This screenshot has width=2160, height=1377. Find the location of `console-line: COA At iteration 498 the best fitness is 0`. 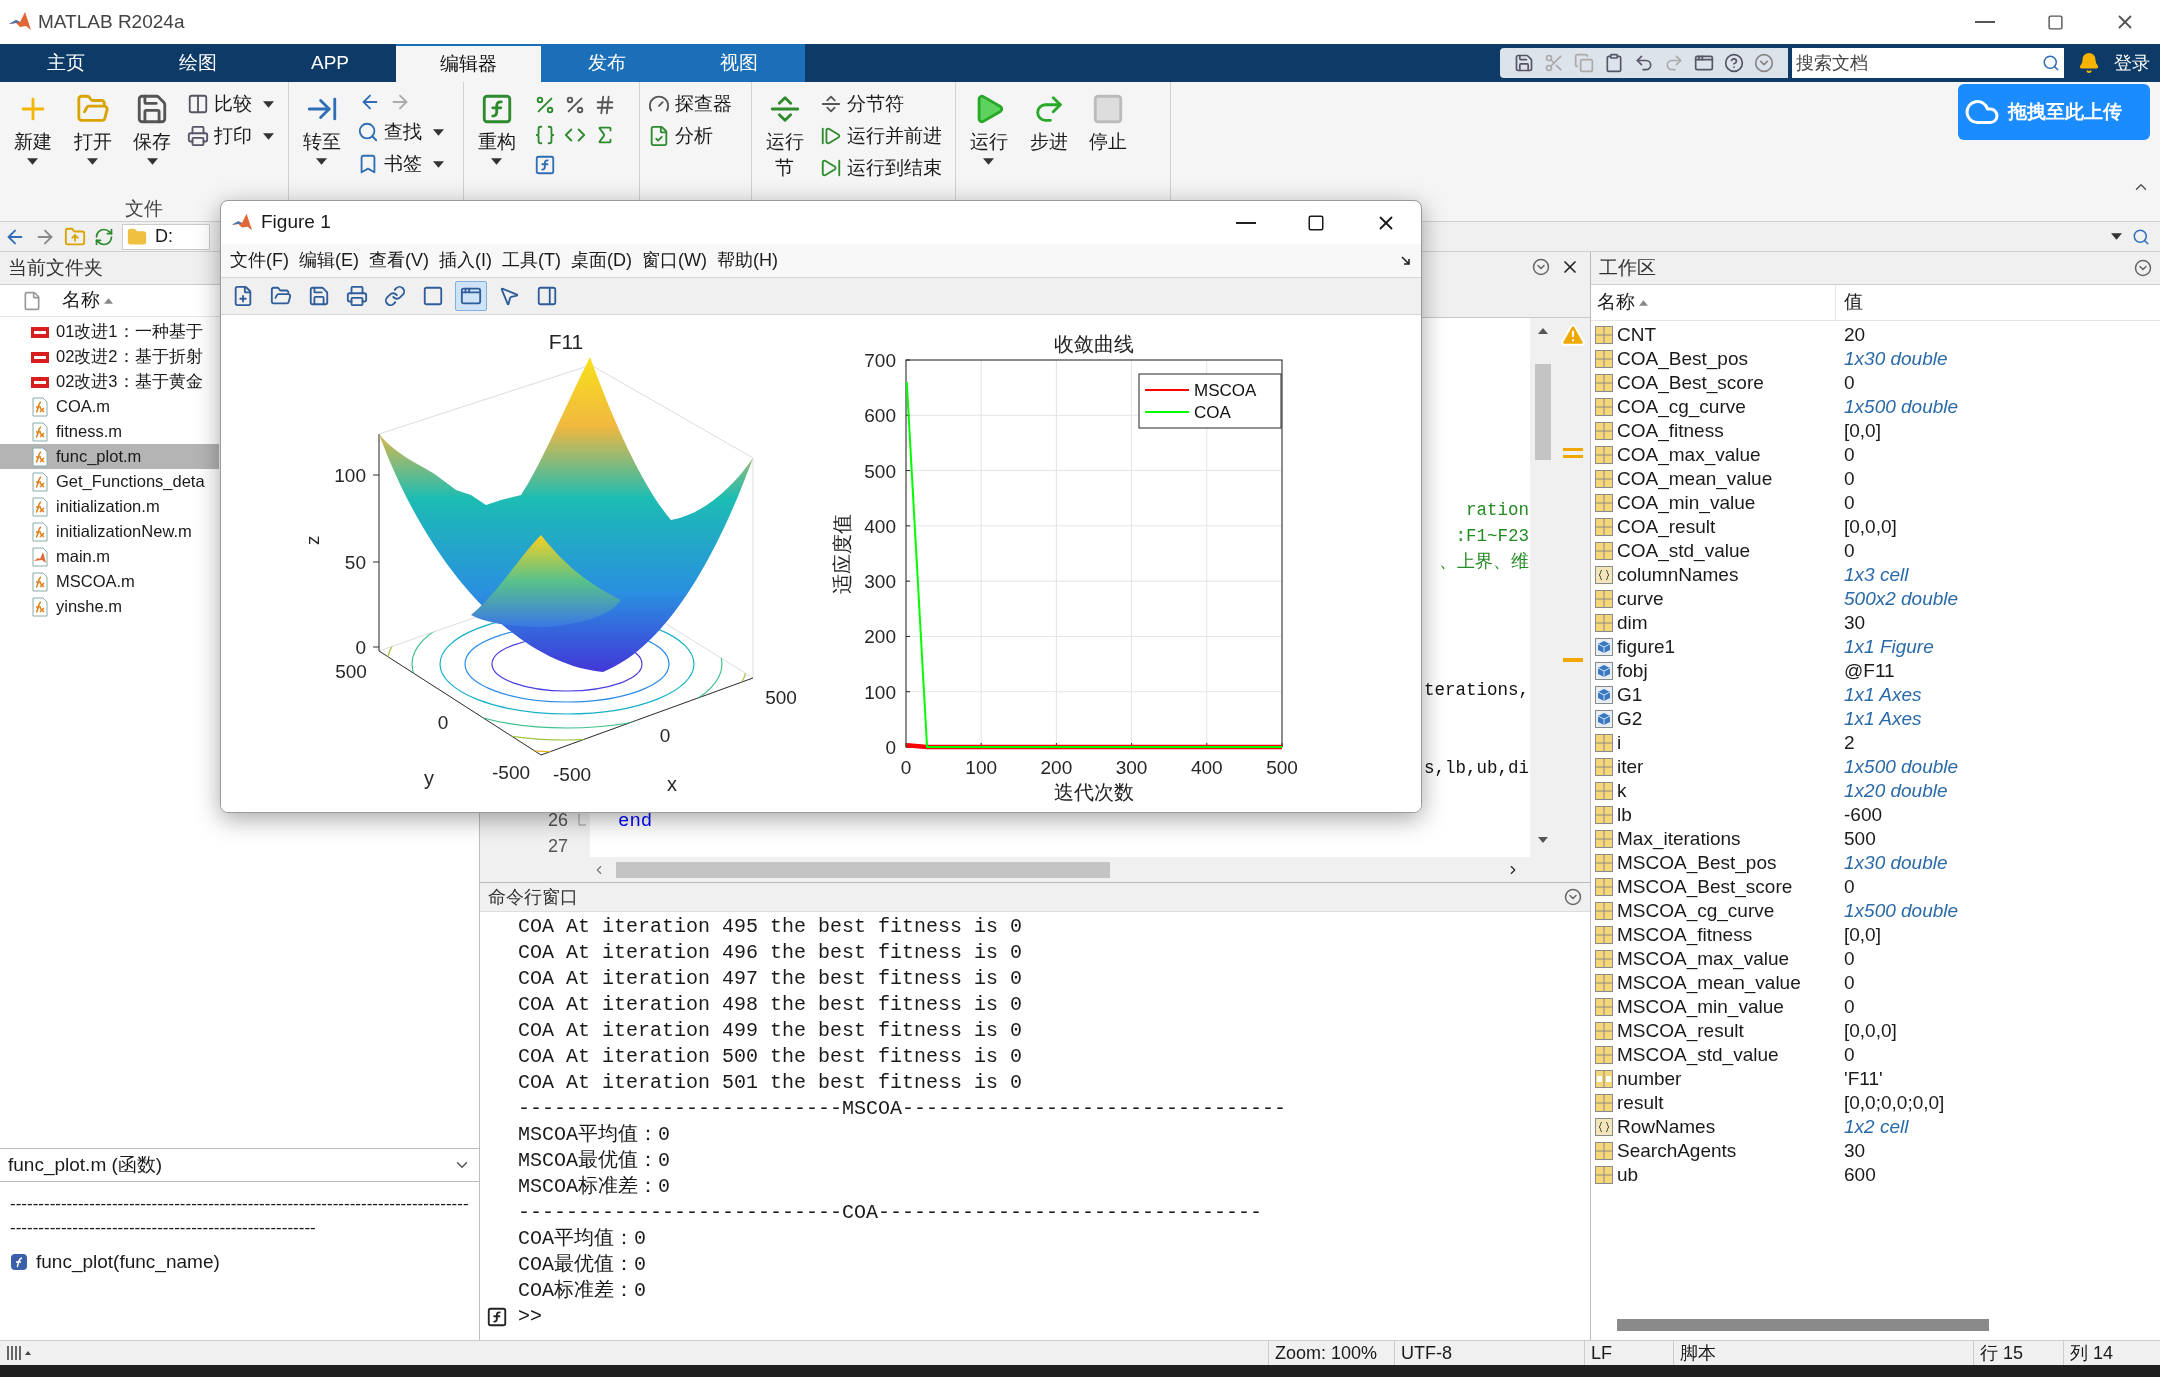

console-line: COA At iteration 498 the best fitness is 0 is located at coordinates (770, 1005).